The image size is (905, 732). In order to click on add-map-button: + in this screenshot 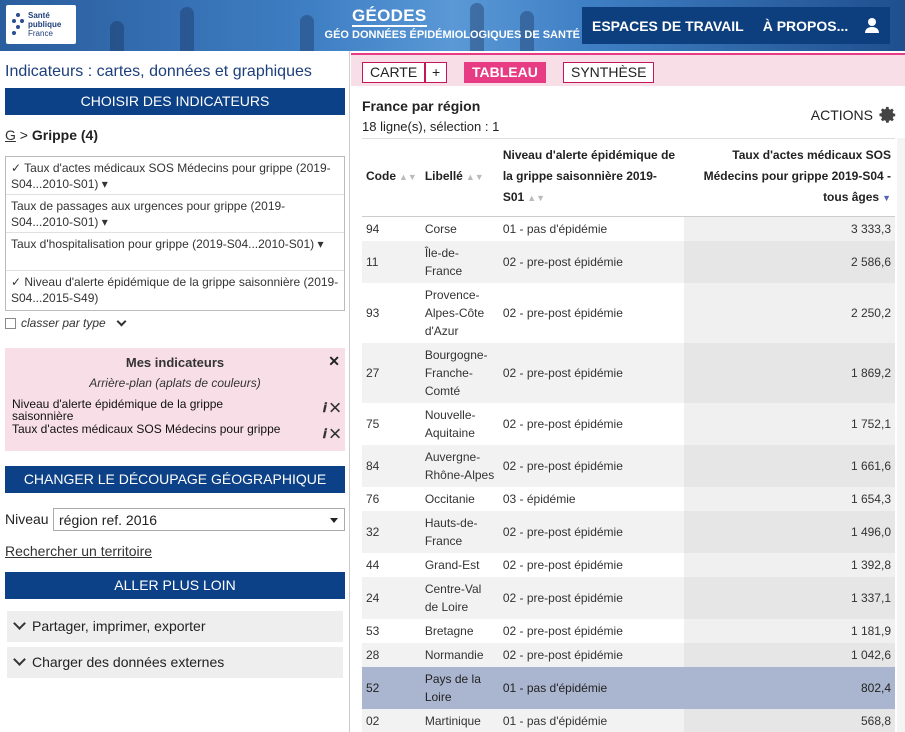, I will do `click(436, 72)`.